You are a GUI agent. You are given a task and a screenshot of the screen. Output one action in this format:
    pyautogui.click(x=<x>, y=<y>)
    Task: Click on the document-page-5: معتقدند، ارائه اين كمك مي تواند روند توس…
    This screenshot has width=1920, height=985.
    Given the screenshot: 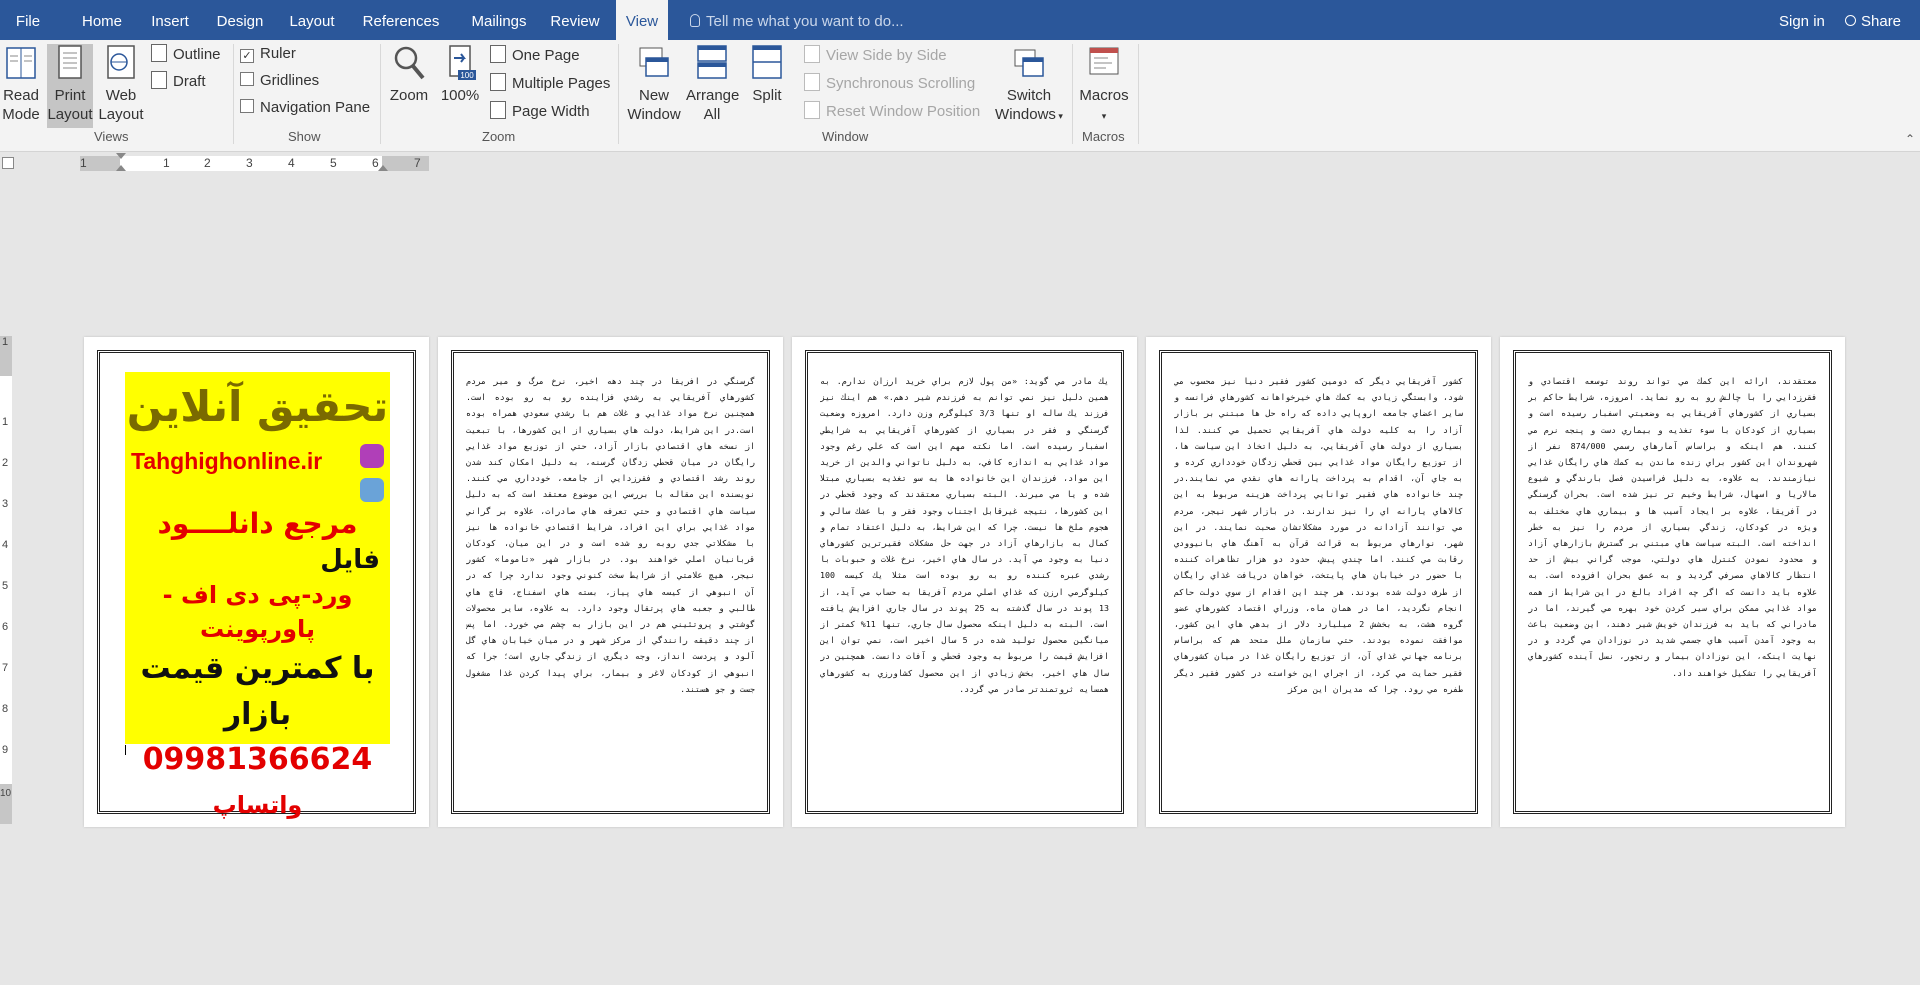 What is the action you would take?
    pyautogui.click(x=1672, y=582)
    